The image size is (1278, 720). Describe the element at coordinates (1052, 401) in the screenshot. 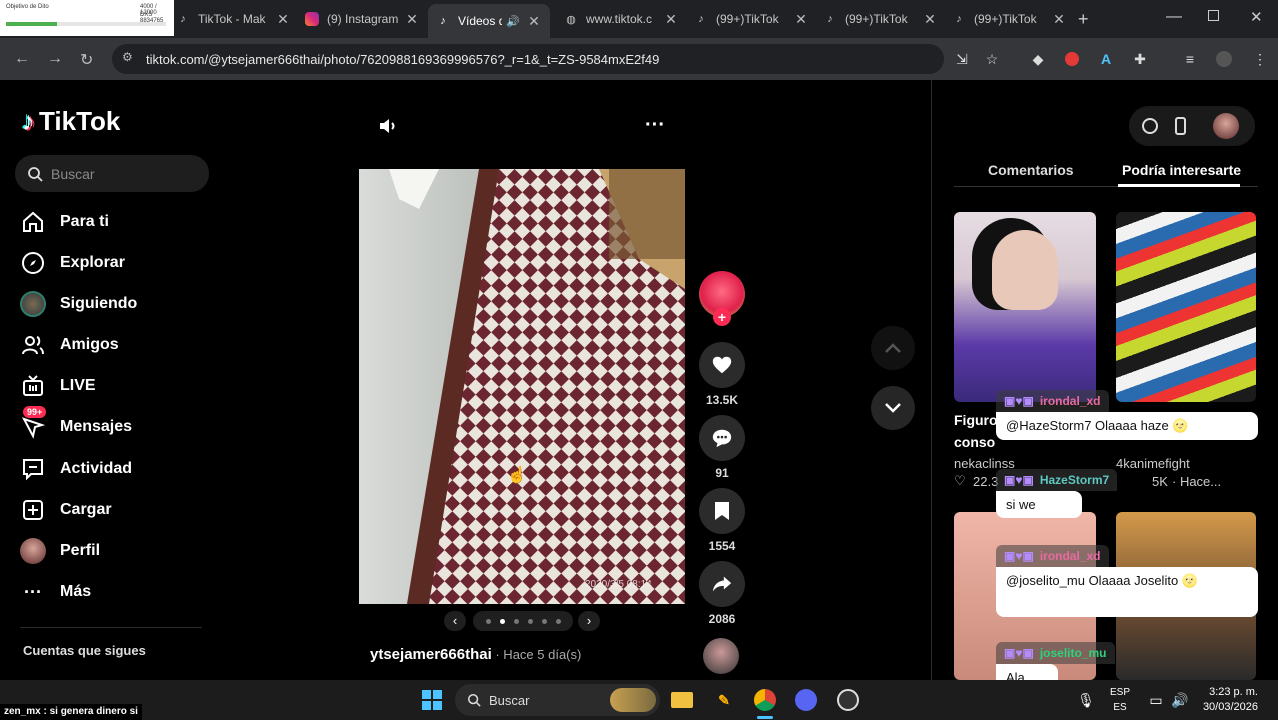

I see `chat-header: ▣♥▣ irondal_xd` at that location.